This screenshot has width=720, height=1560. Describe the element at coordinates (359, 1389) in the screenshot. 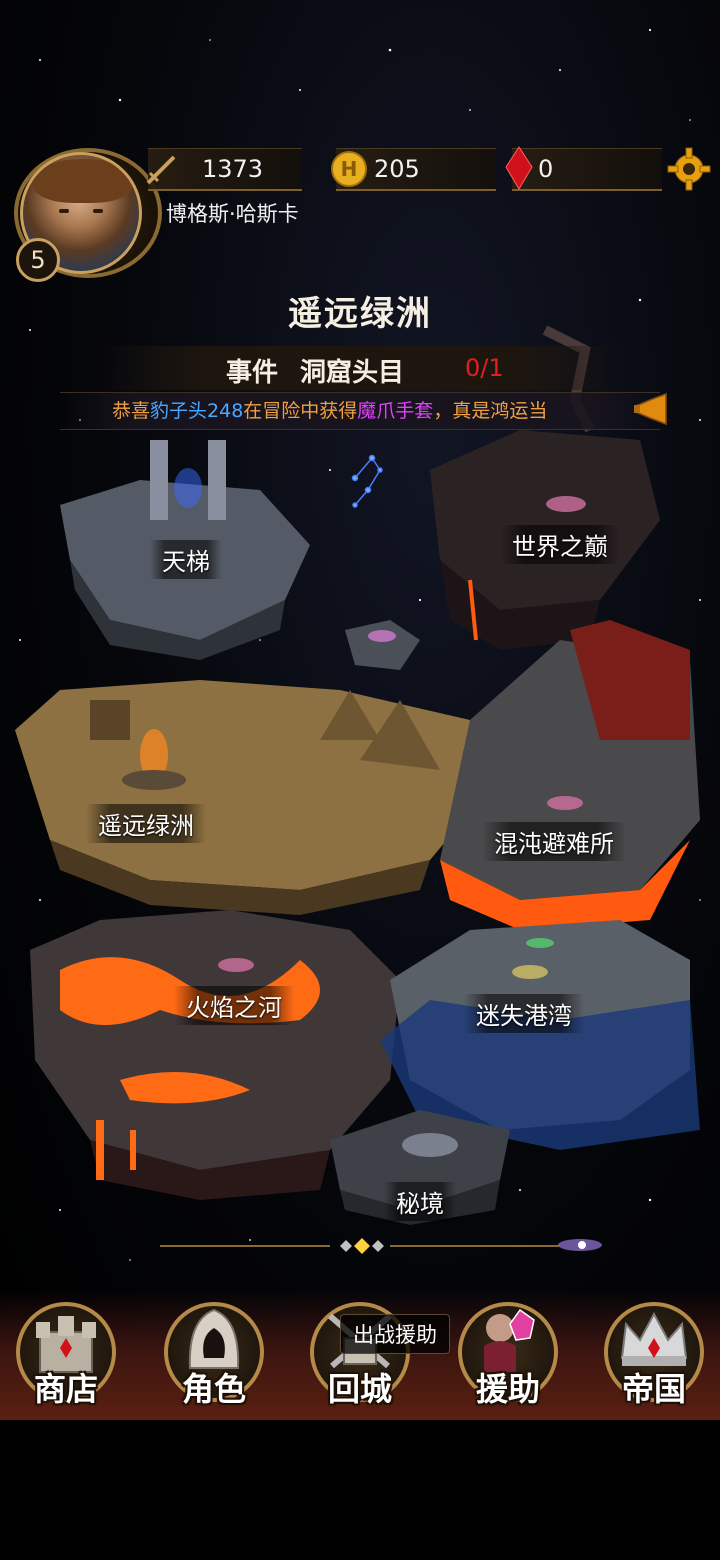

I see `nav-return-city-label: 回城` at that location.